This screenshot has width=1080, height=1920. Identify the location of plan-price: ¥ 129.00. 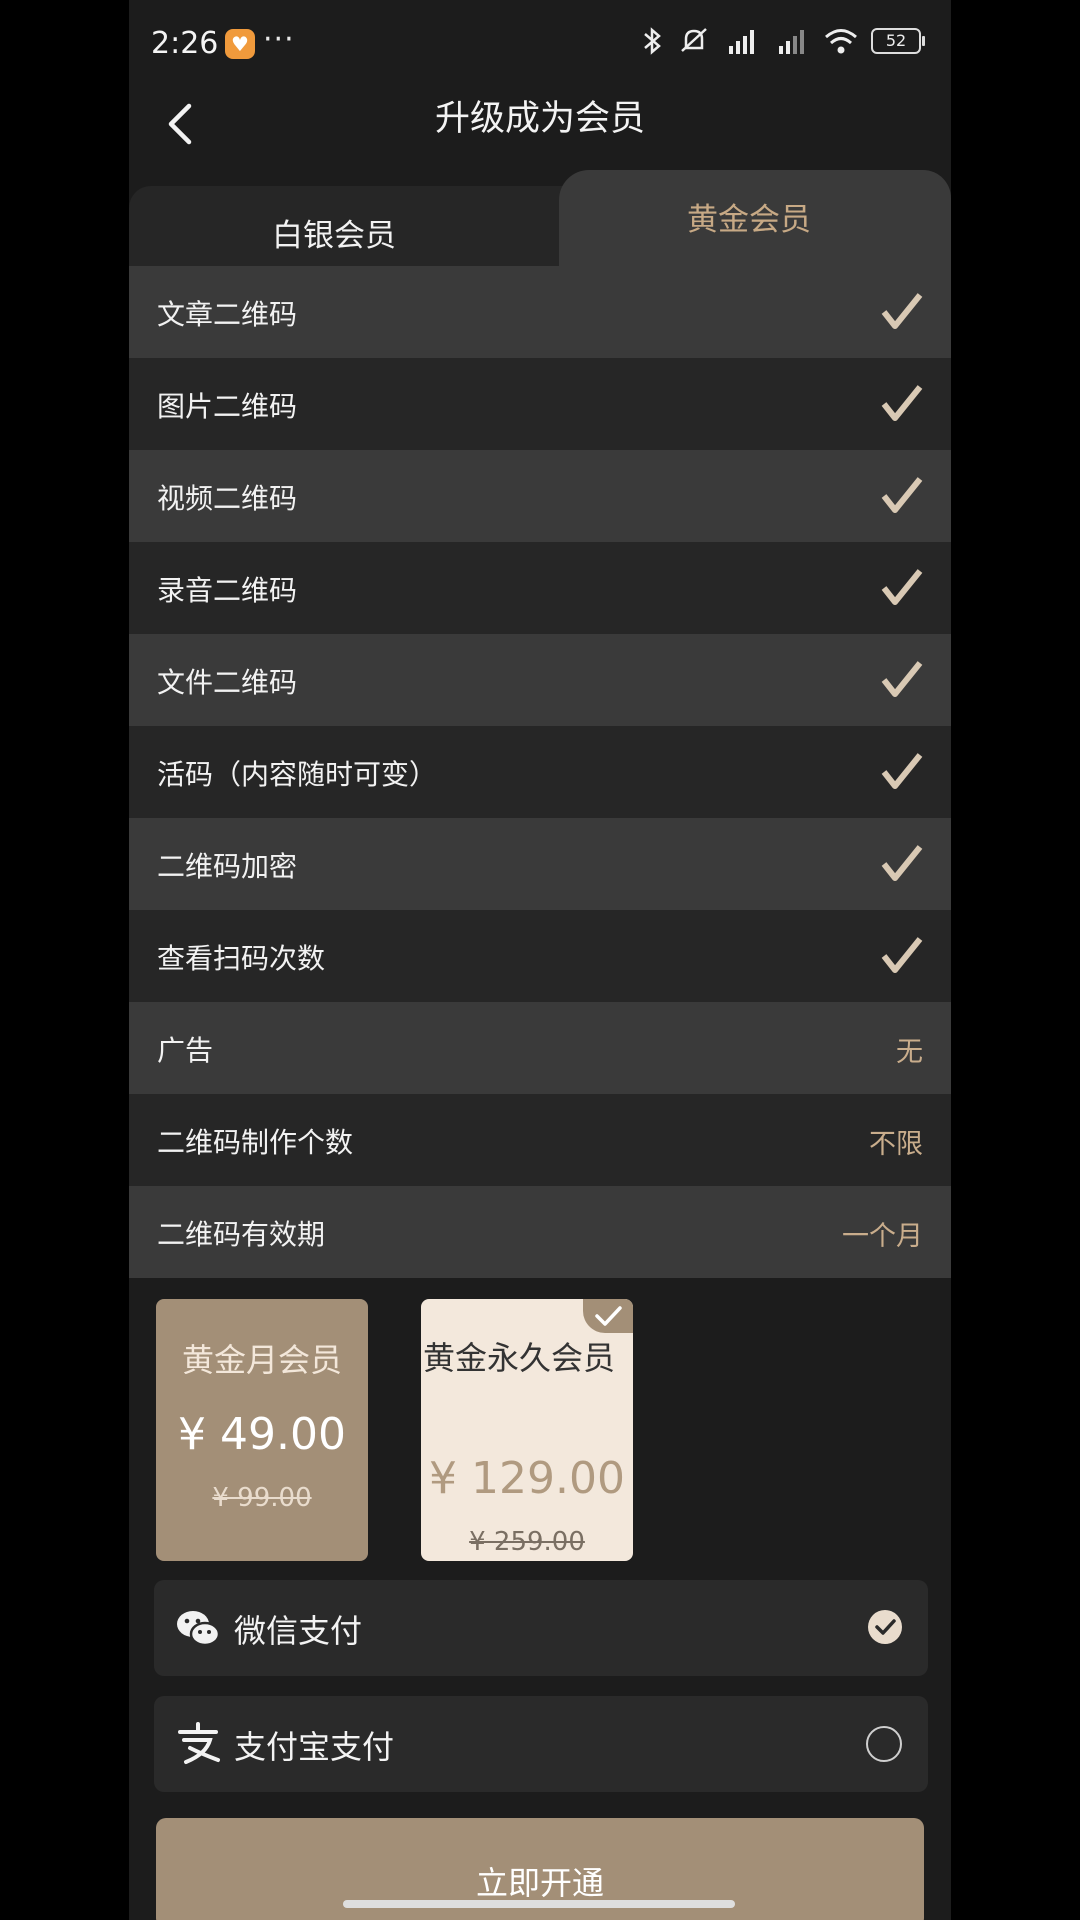
(527, 1478).